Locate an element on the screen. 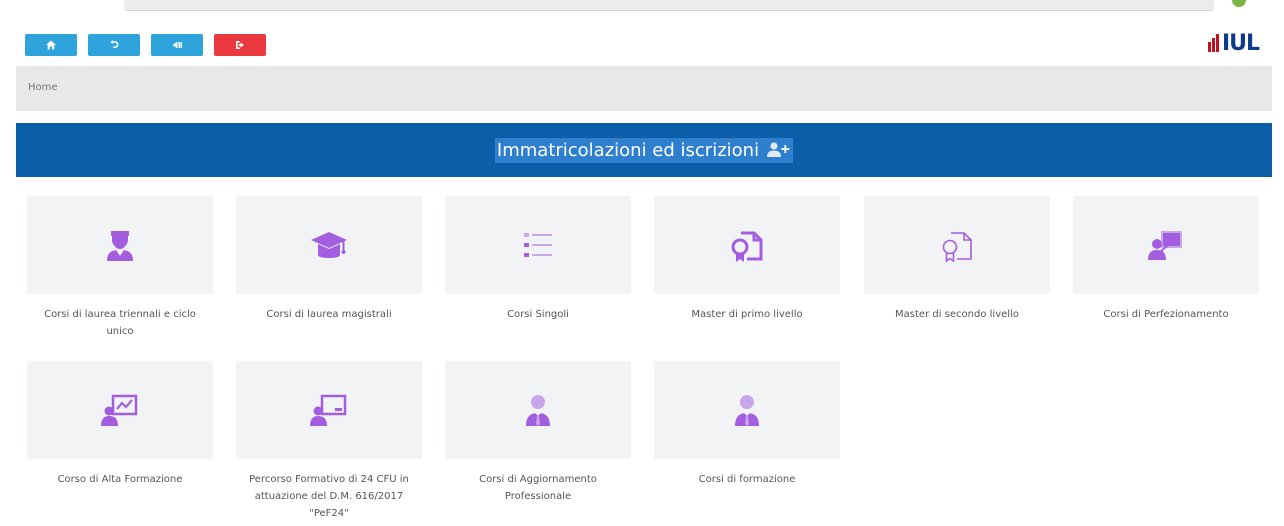  certificate-outline-icon is located at coordinates (957, 247).